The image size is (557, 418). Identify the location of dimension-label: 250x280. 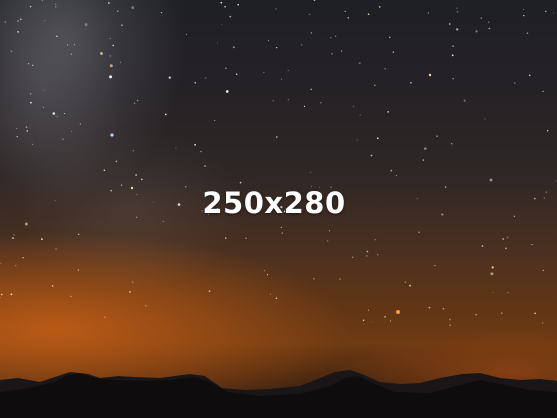
(274, 203).